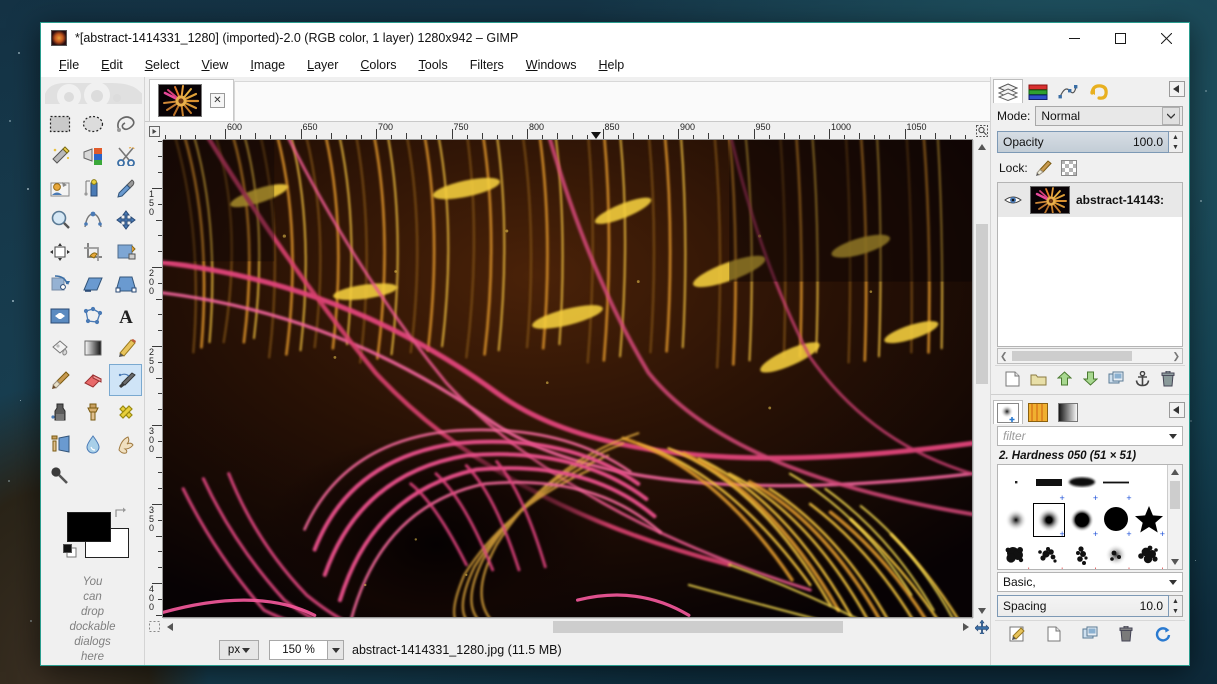  Describe the element at coordinates (981, 131) in the screenshot. I see `zoom-image-button` at that location.